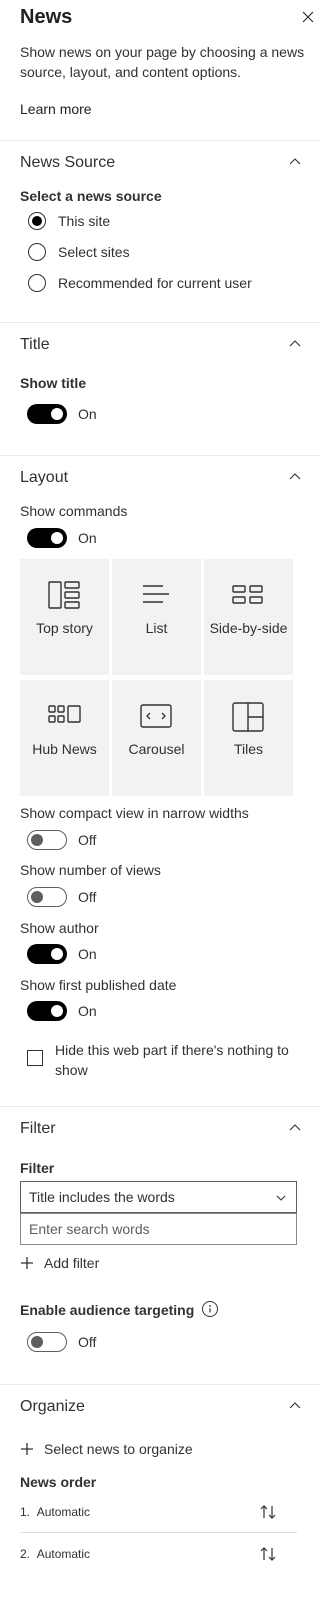 The image size is (320, 1615). I want to click on audience-targeting-label: Enable audience targeting, so click(119, 1309).